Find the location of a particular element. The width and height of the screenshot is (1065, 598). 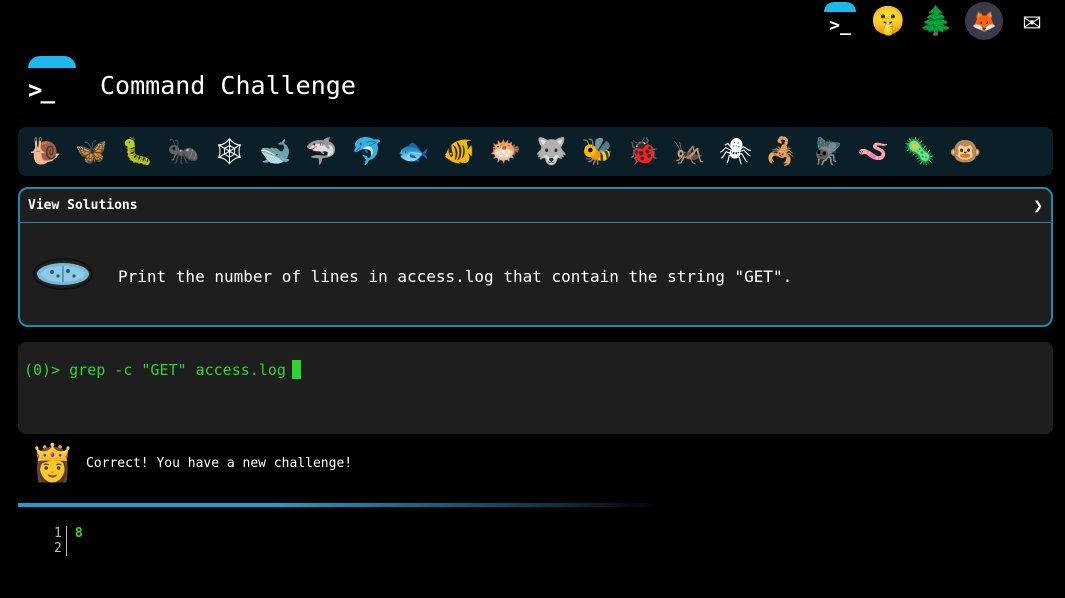

line-number-gutter: 1 2 is located at coordinates (60, 541).